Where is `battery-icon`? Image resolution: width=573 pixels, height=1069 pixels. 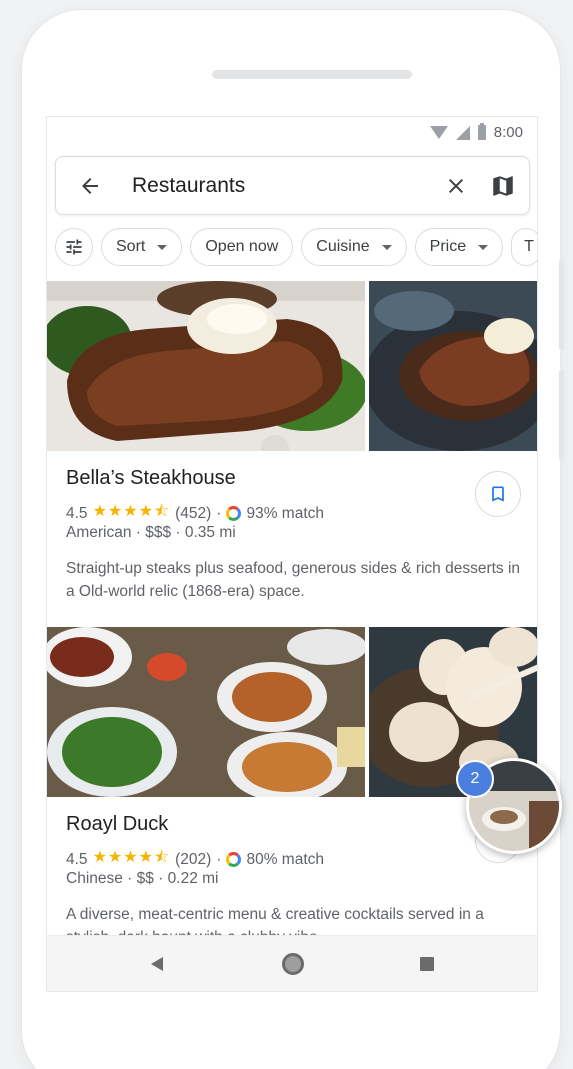
battery-icon is located at coordinates (481, 131).